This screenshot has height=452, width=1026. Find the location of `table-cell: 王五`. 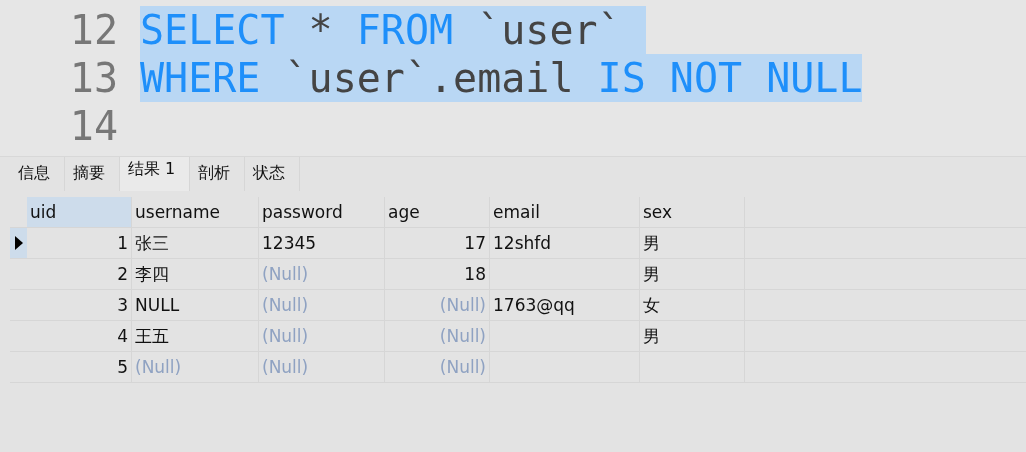

table-cell: 王五 is located at coordinates (152, 336).